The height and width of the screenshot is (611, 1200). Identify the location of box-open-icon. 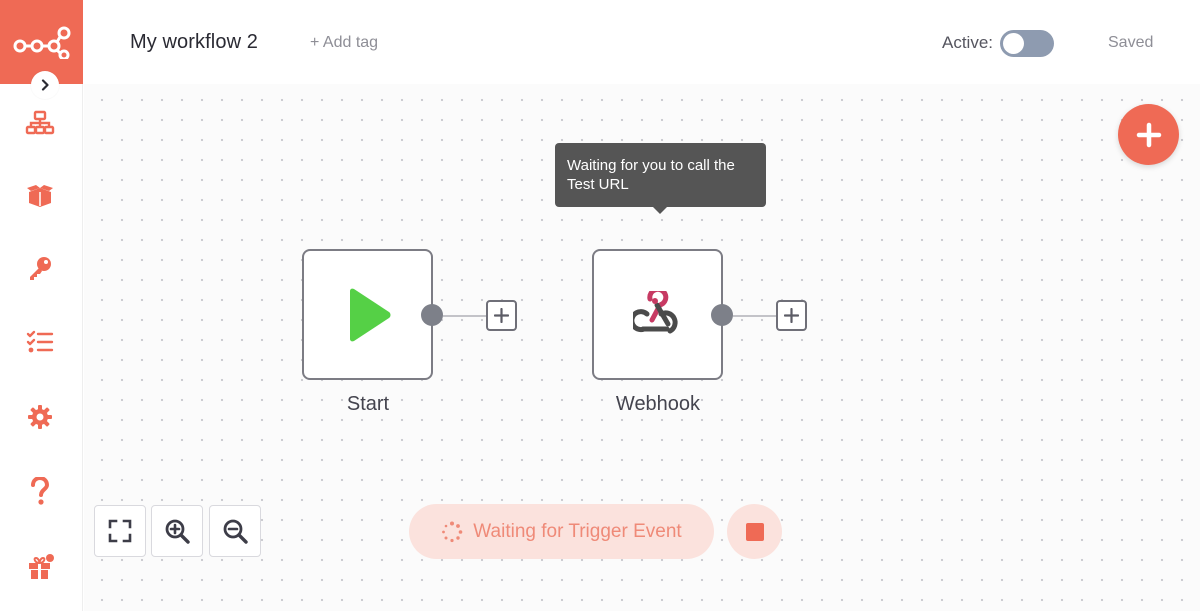
(40, 196).